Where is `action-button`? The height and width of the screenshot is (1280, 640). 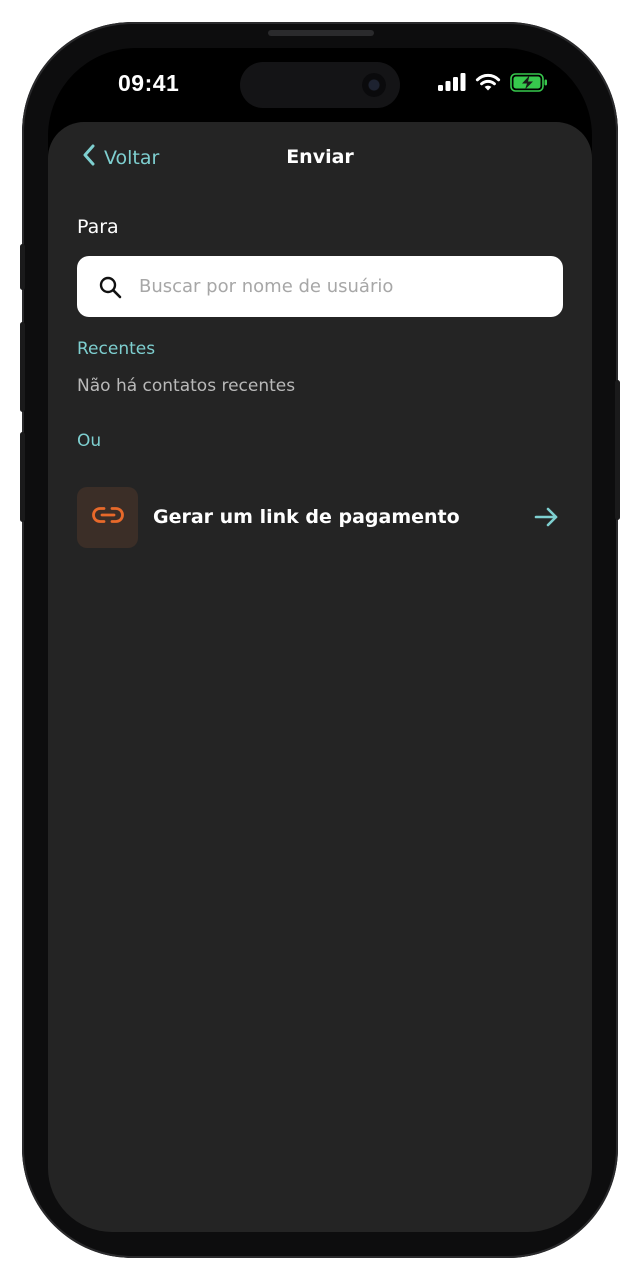
action-button is located at coordinates (22, 267).